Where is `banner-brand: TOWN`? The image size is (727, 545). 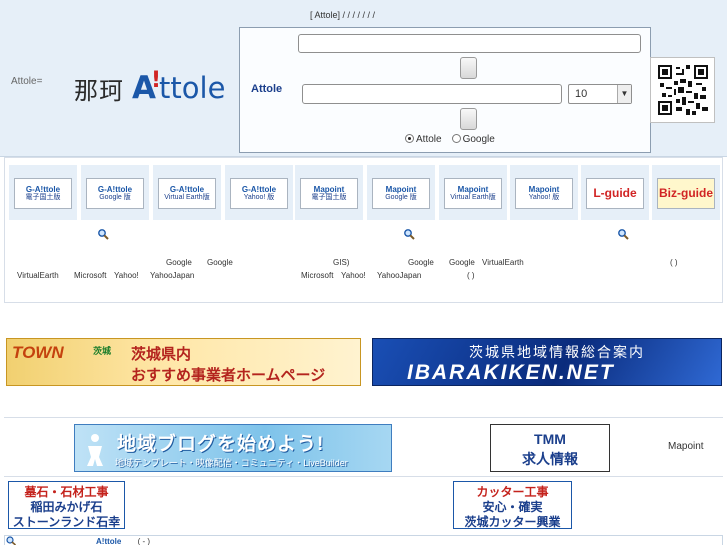 banner-brand: TOWN is located at coordinates (38, 352).